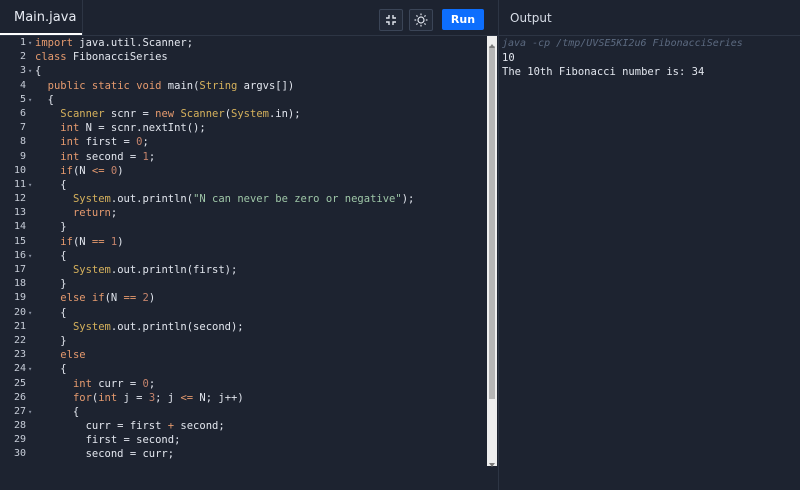 The height and width of the screenshot is (490, 800). I want to click on output-header: Output, so click(531, 18).